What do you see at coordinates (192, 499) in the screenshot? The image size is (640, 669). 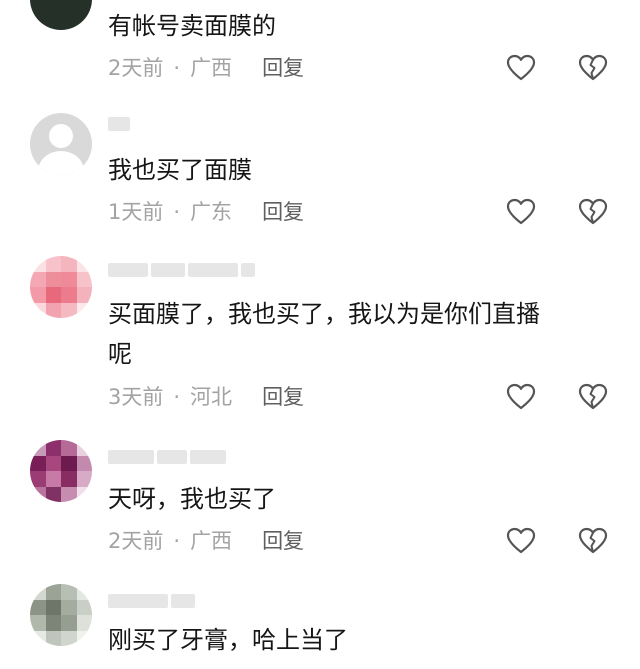 I see `comment-text: 天呀，我也买了` at bounding box center [192, 499].